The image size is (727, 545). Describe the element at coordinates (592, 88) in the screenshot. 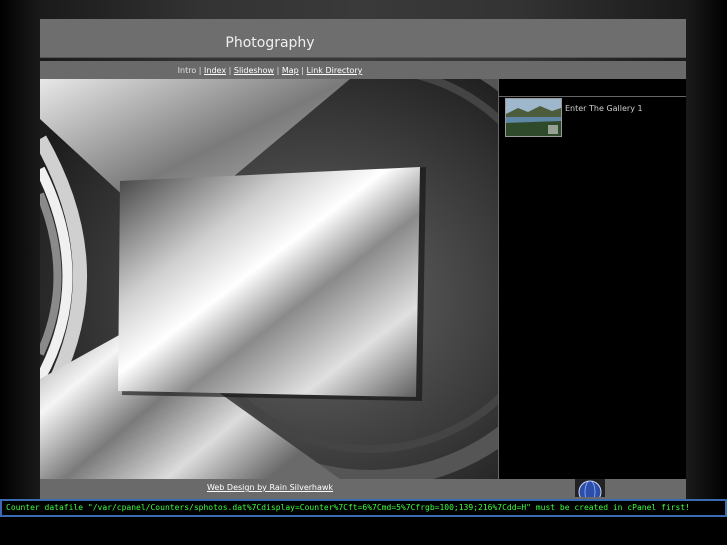

I see `sidebar-header` at that location.